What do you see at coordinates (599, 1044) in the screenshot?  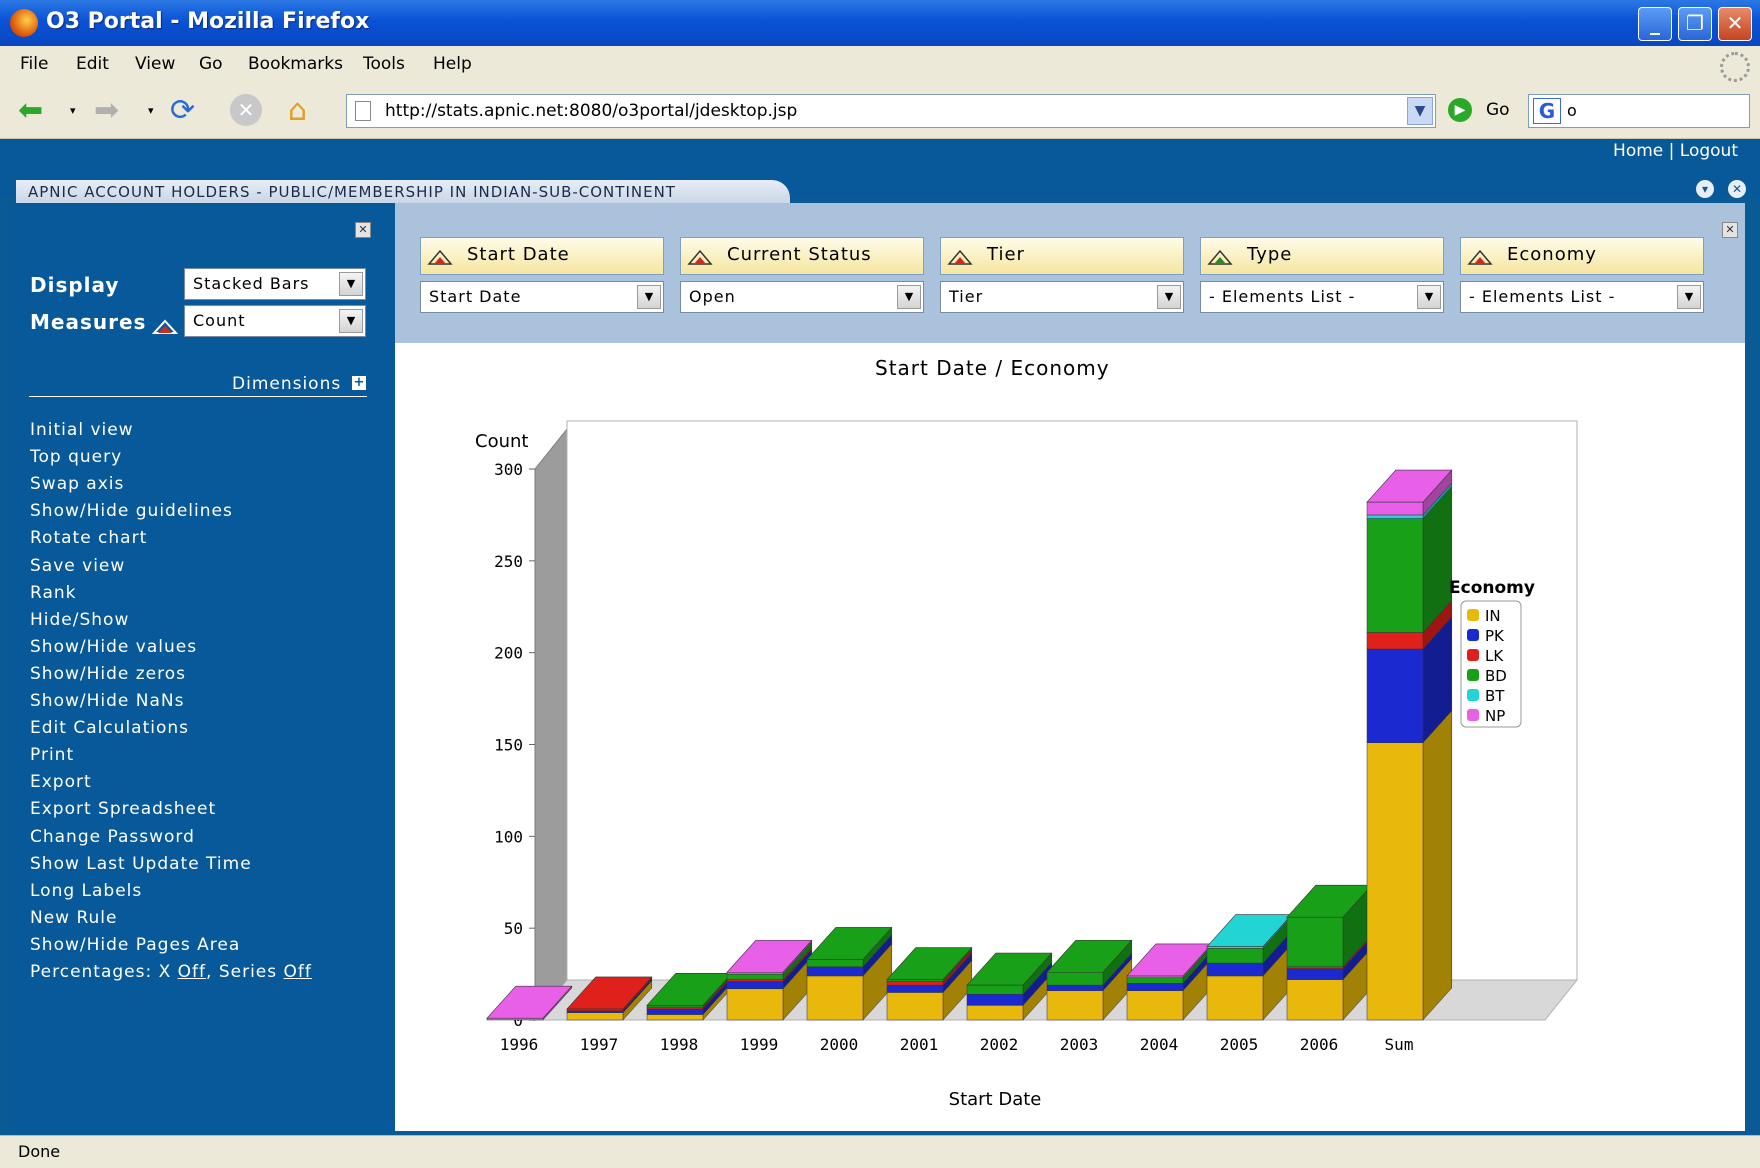 I see `x-tick-label: 1997` at bounding box center [599, 1044].